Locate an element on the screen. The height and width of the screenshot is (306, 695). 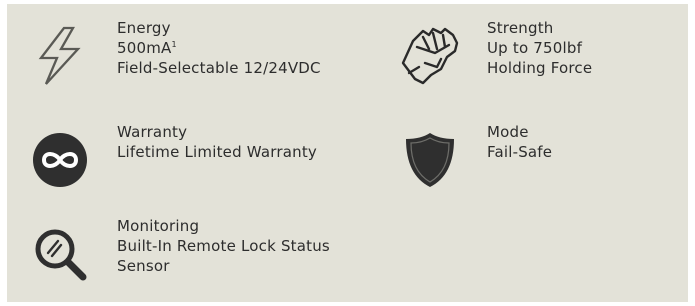
feature-title: Warranty is located at coordinates (152, 132).